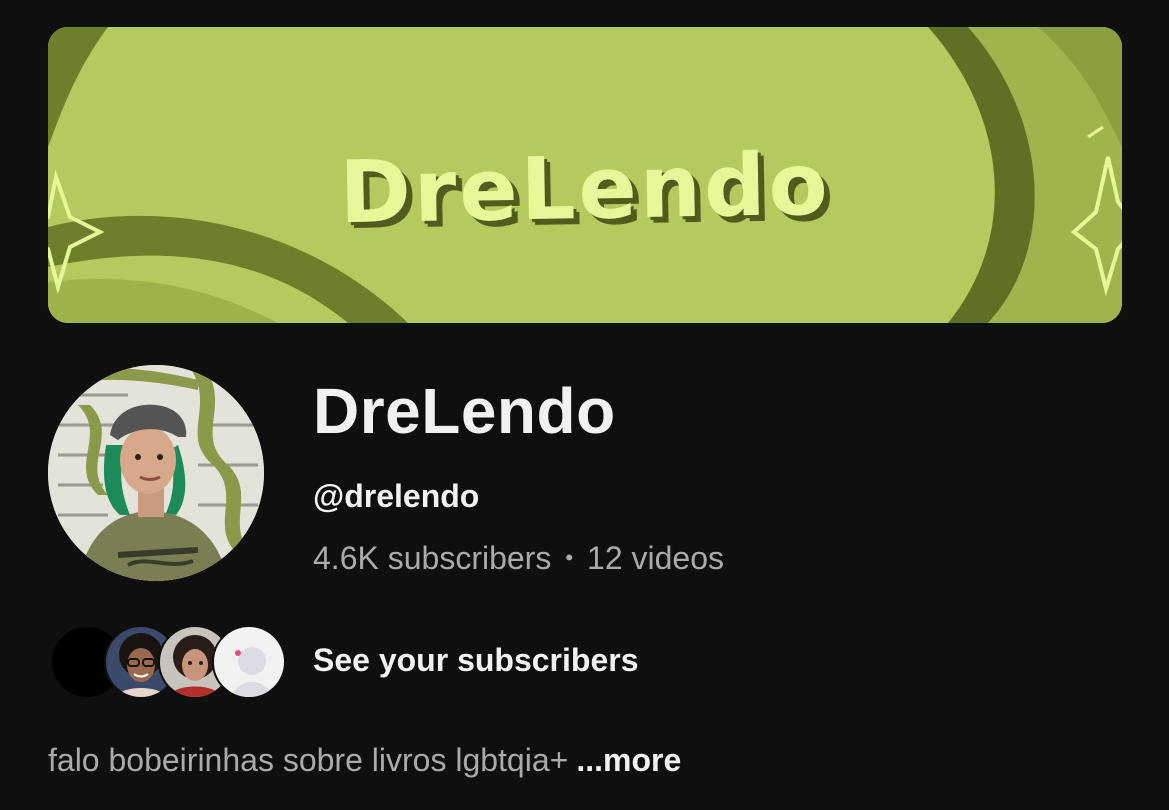 This screenshot has width=1169, height=810. What do you see at coordinates (432, 558) in the screenshot?
I see `subscriber-count: 4.6K subscribers` at bounding box center [432, 558].